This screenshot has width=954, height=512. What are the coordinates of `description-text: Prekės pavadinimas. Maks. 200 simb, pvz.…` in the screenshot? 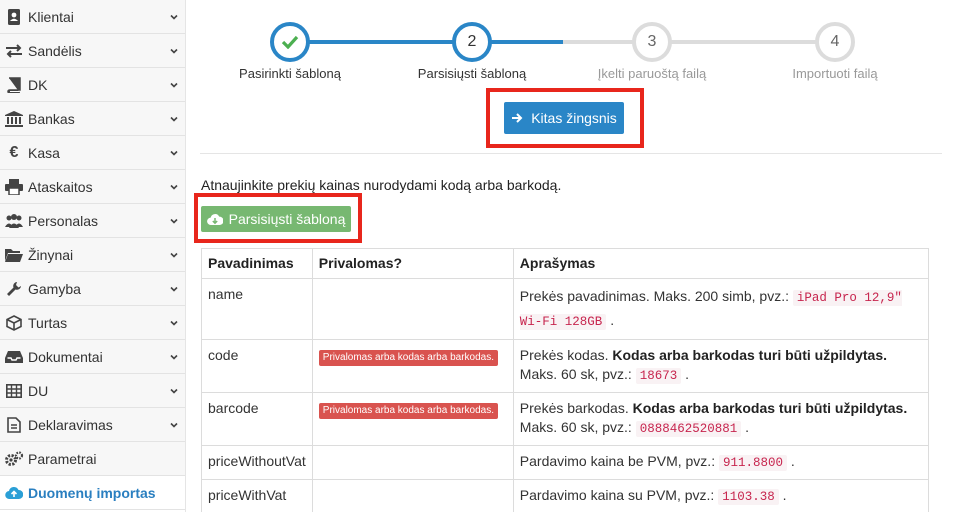 It's located at (656, 296).